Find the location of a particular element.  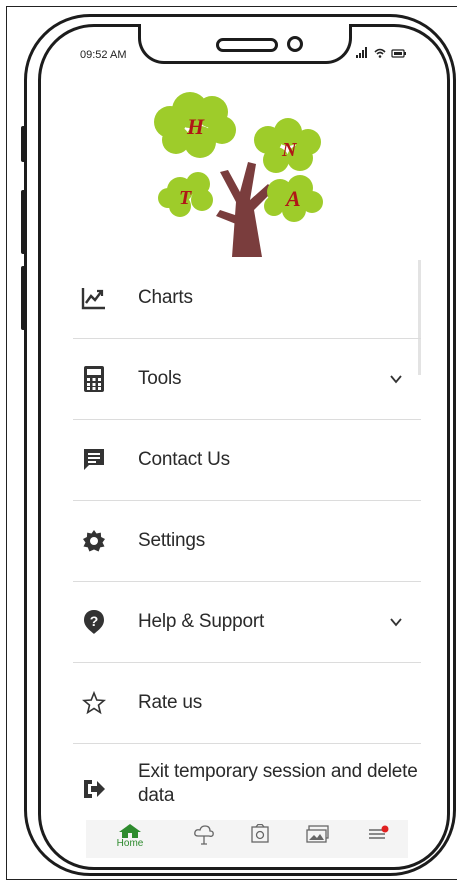

side-button is located at coordinates (24, 144).